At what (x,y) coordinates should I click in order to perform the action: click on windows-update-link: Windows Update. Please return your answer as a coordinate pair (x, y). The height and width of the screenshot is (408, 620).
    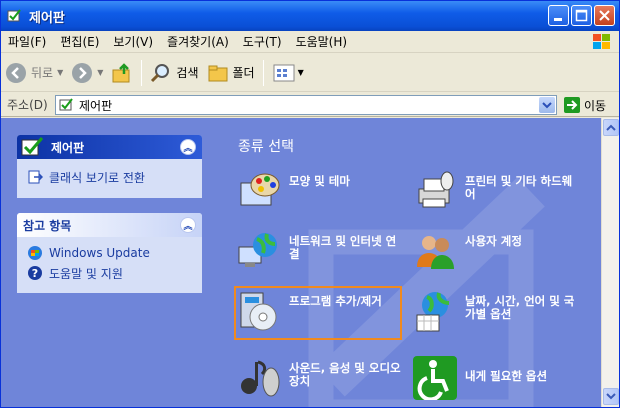
    Looking at the image, I should click on (109, 253).